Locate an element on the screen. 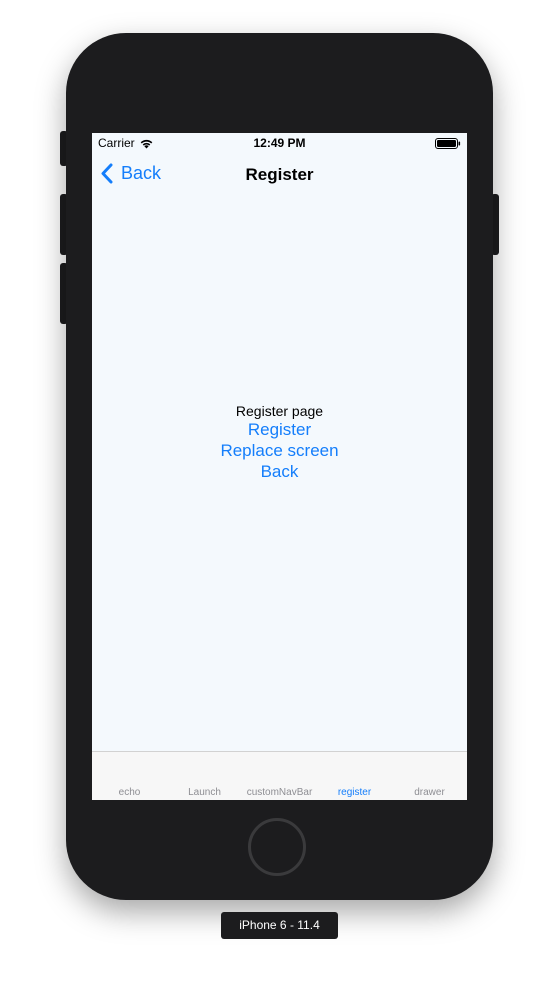 The height and width of the screenshot is (981, 559). page-label: Register page is located at coordinates (279, 411).